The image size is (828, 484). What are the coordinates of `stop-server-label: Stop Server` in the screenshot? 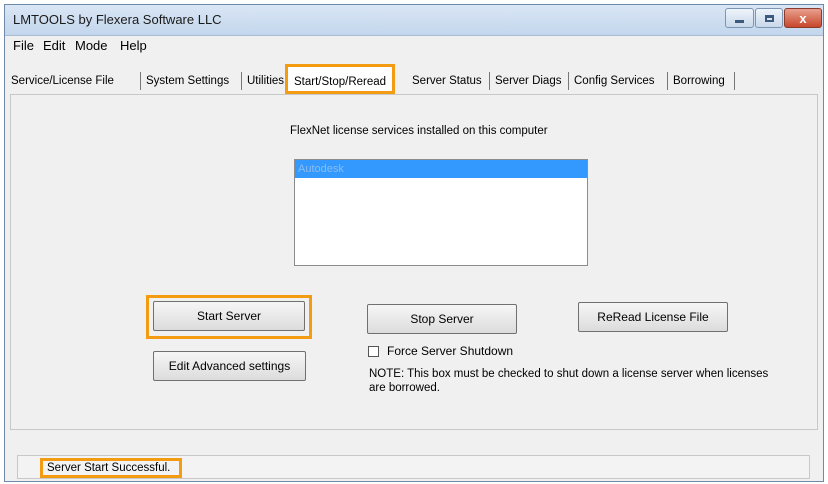 It's located at (442, 319).